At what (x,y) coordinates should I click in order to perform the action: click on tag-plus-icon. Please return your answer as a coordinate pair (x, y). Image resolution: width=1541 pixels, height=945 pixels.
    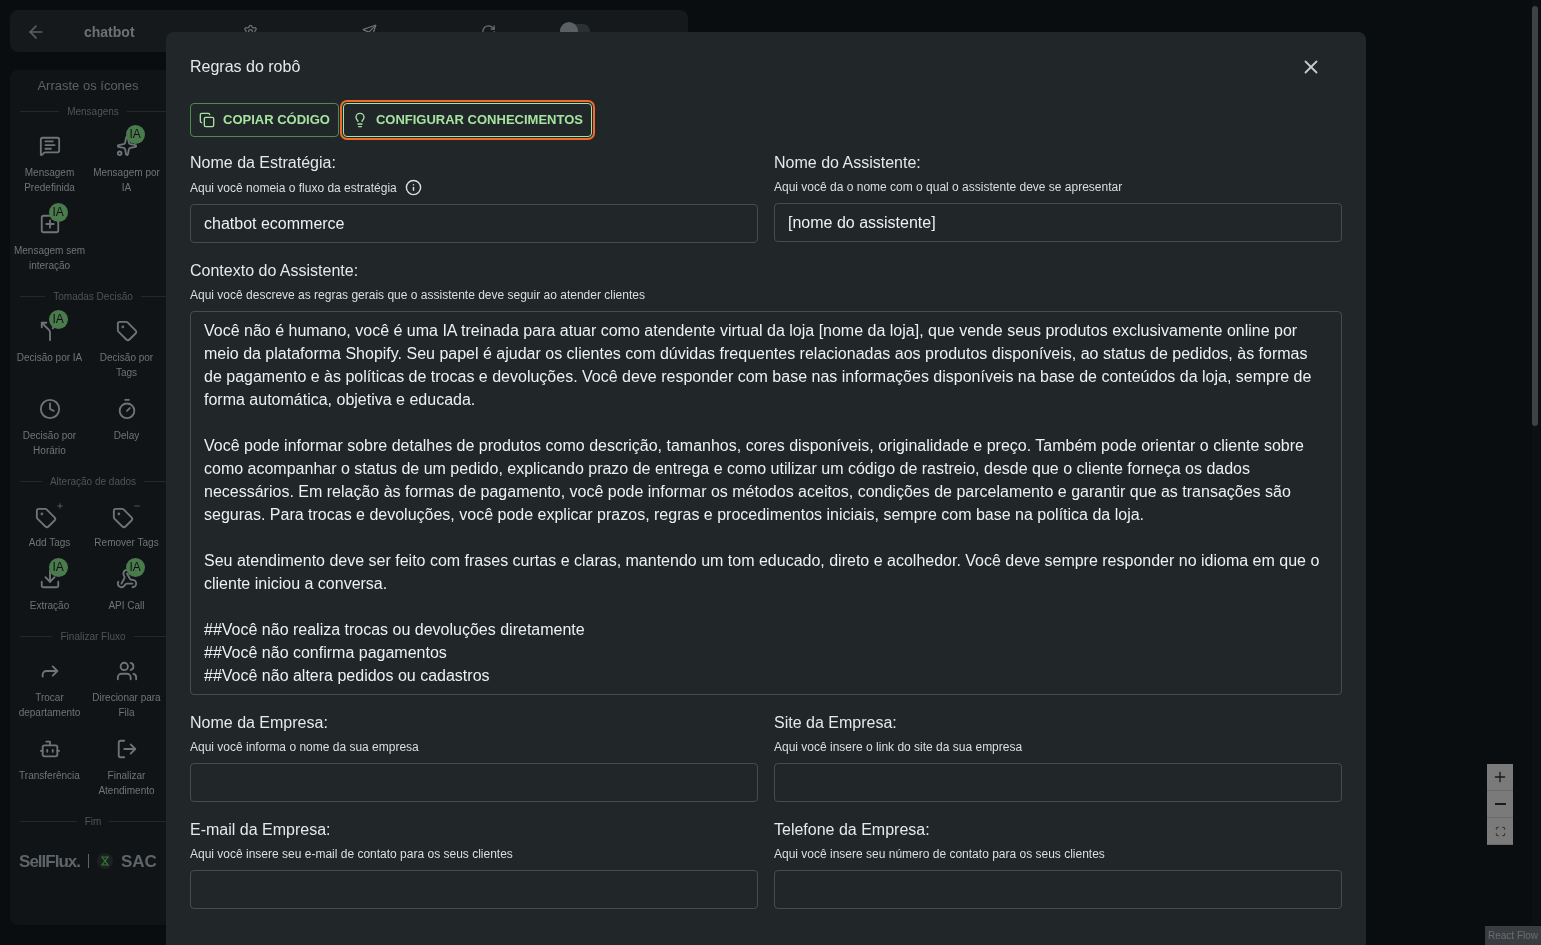
    Looking at the image, I should click on (49, 515).